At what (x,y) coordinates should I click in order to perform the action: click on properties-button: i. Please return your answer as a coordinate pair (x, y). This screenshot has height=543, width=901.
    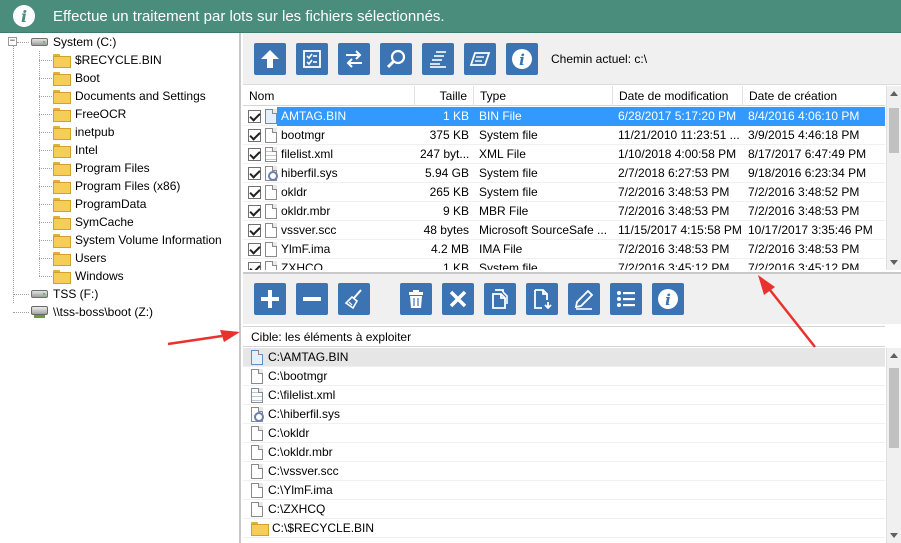
    Looking at the image, I should click on (522, 58).